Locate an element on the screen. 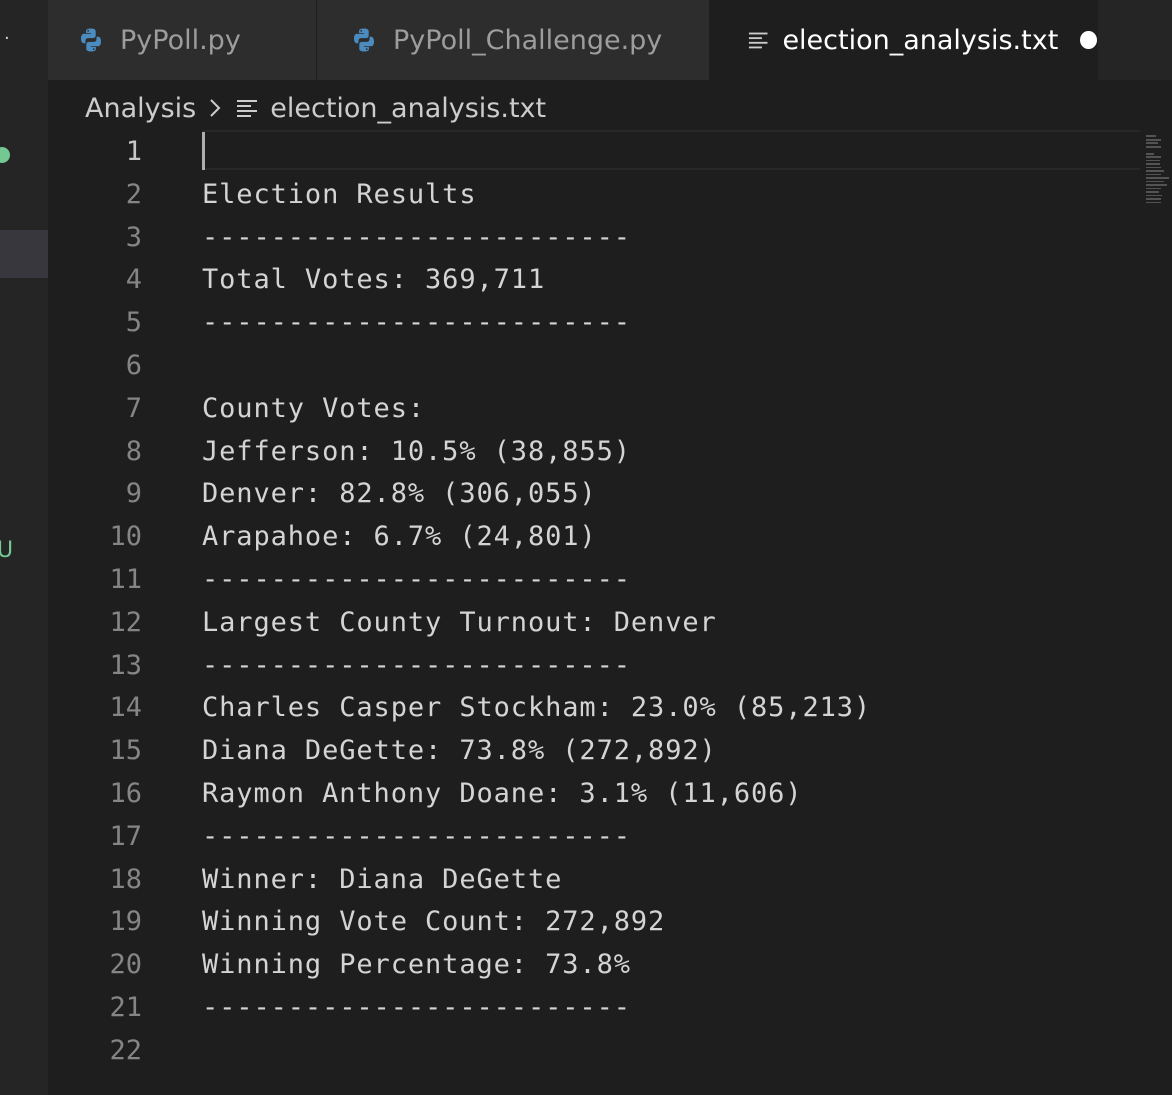 The width and height of the screenshot is (1172, 1095). tab-election-analysis: election_analysis.txt is located at coordinates (904, 40).